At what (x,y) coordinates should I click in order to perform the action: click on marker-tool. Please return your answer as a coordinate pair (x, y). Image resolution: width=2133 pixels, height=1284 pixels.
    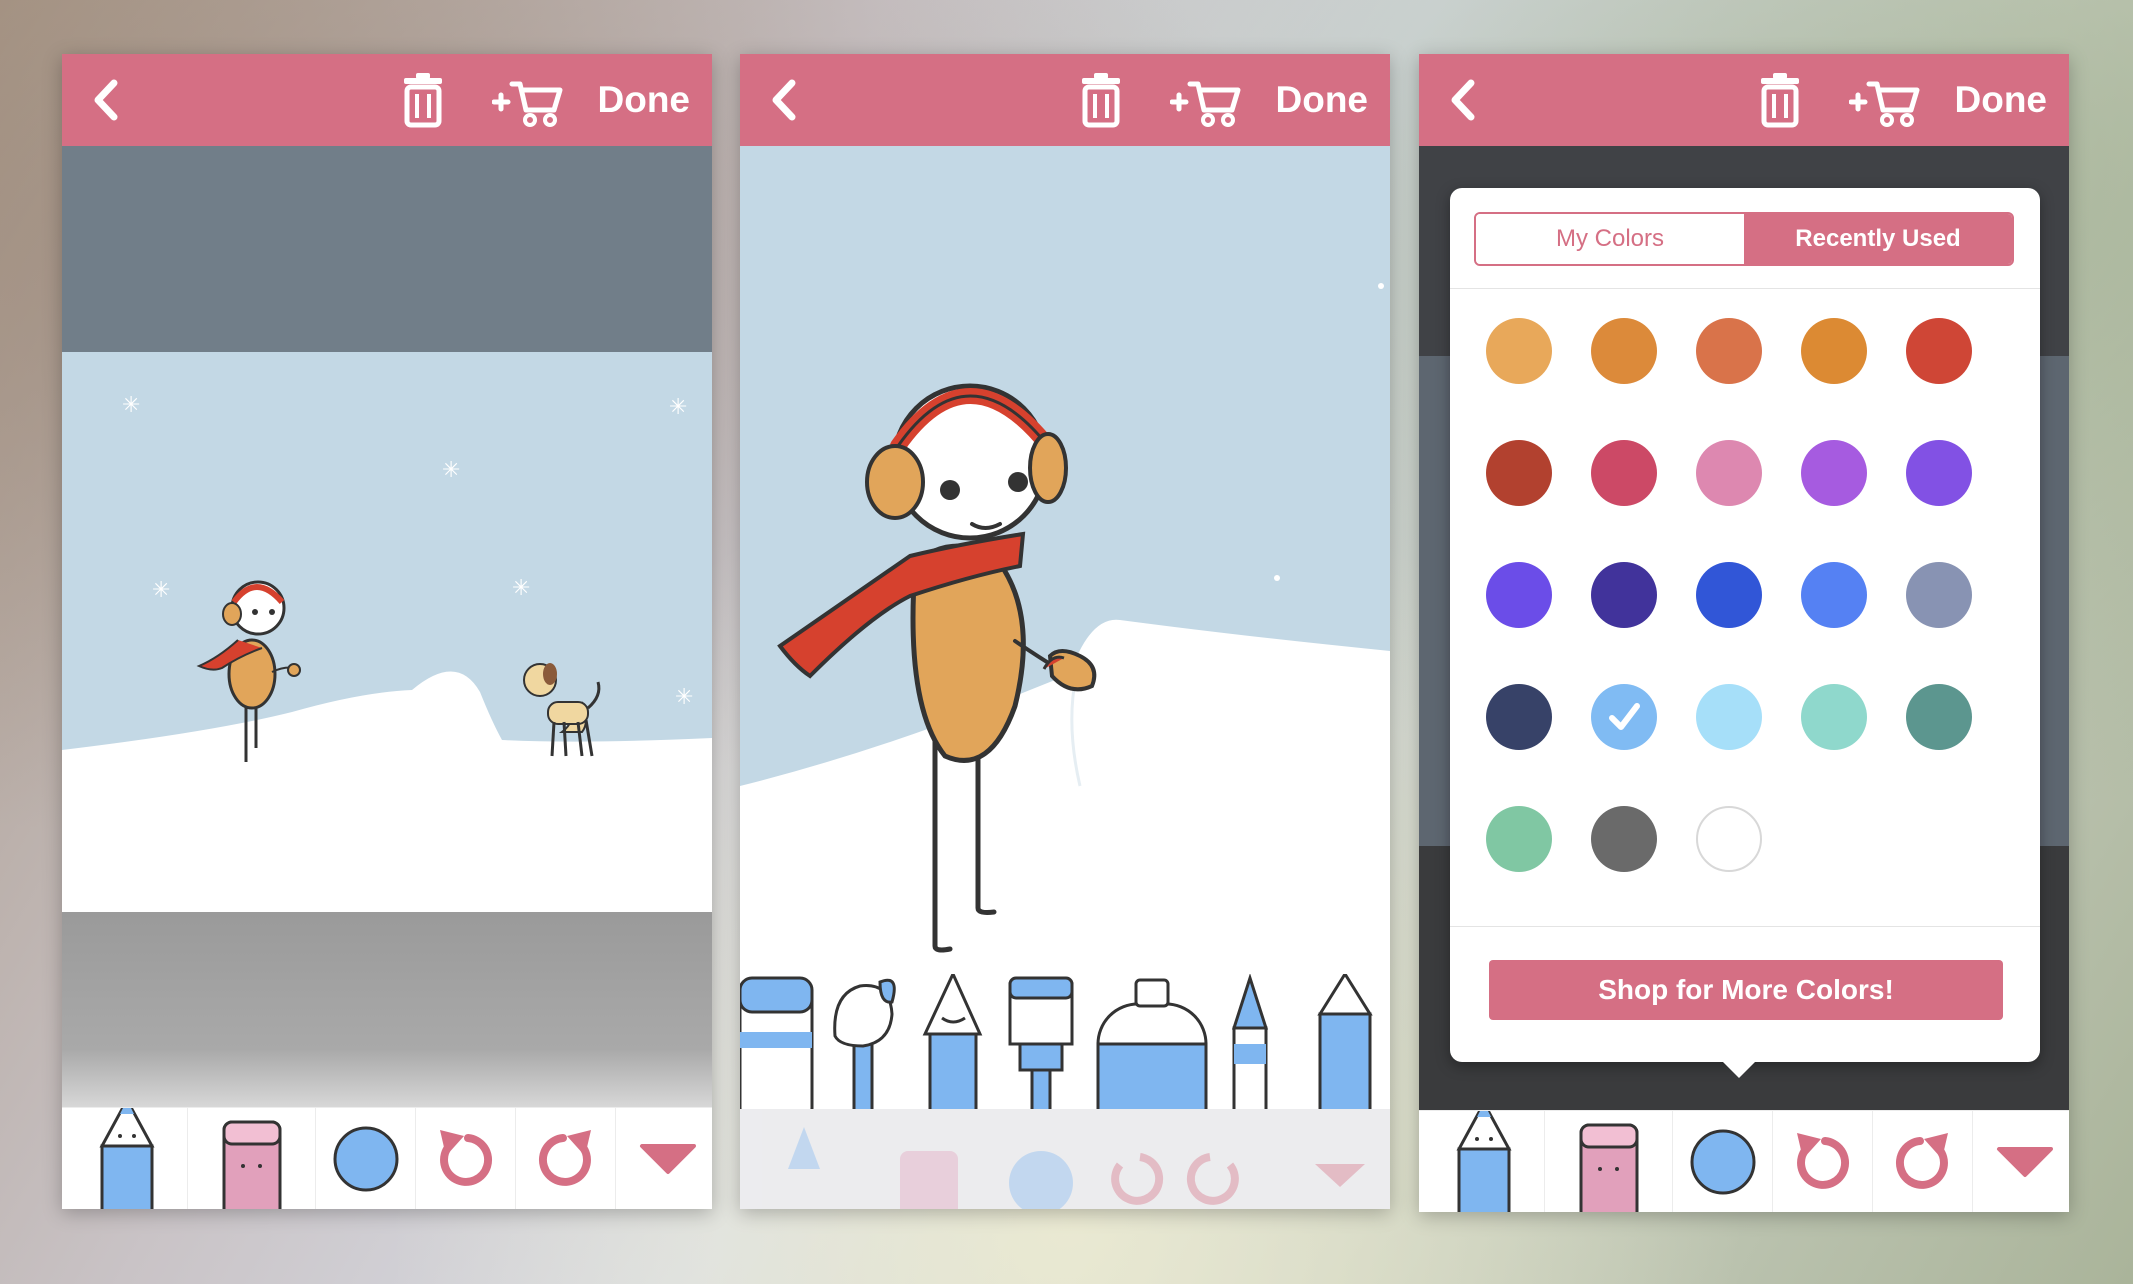
    Looking at the image, I should click on (777, 1042).